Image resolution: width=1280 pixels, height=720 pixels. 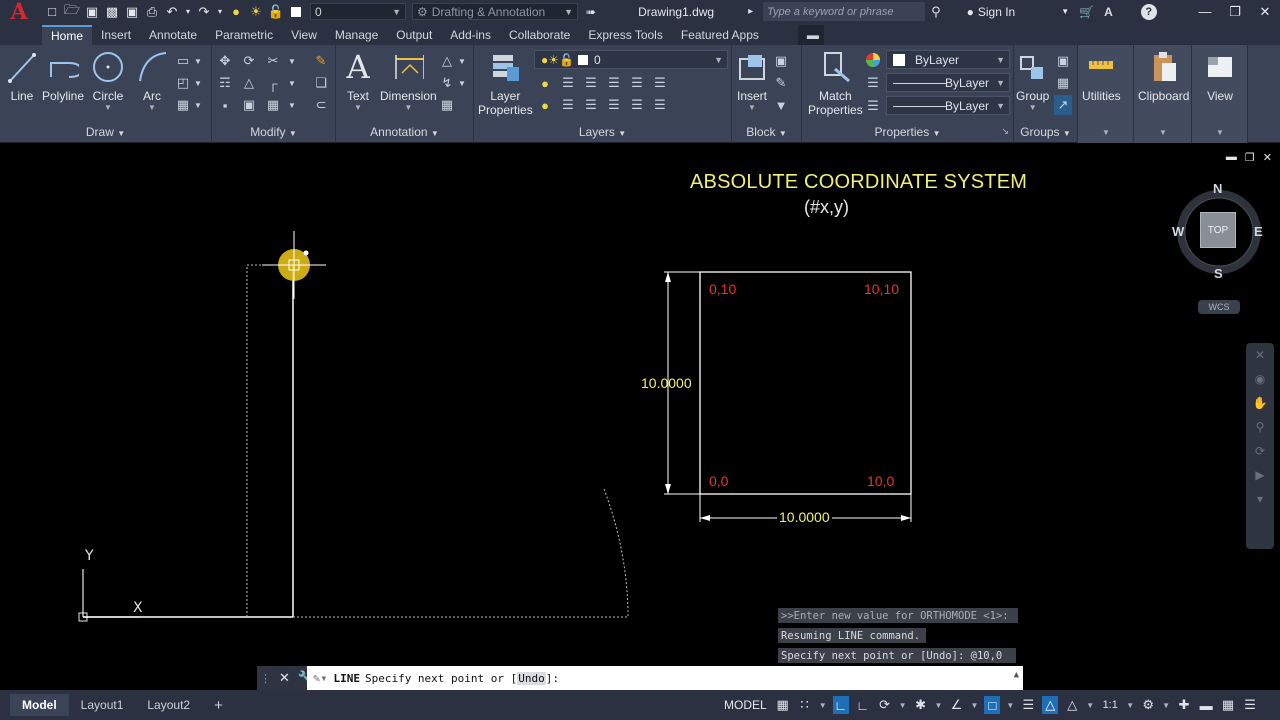 I want to click on tab-view: View, so click(x=304, y=35).